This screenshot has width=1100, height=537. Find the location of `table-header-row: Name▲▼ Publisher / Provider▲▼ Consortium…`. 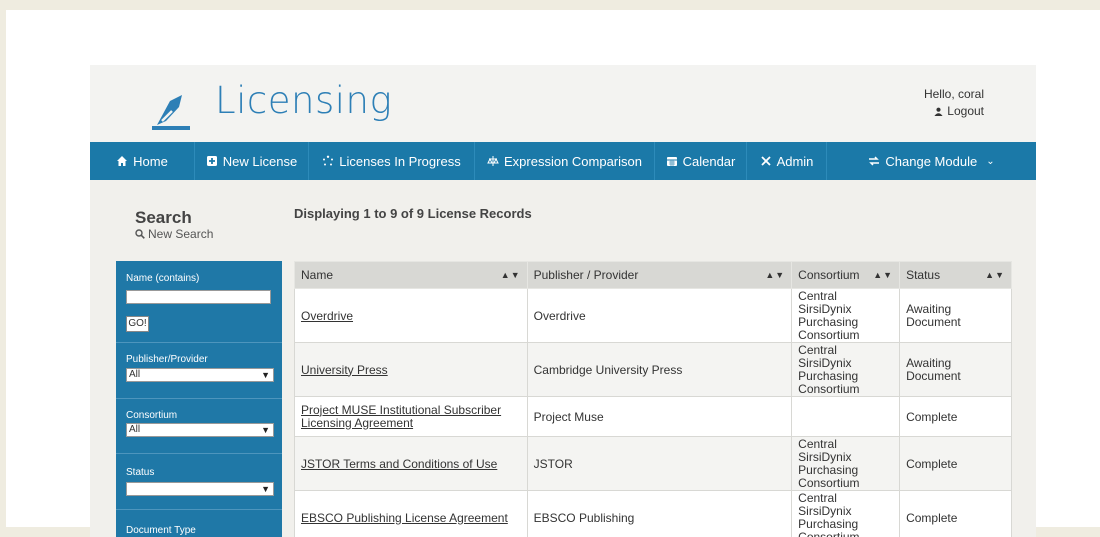

table-header-row: Name▲▼ Publisher / Provider▲▼ Consortium… is located at coordinates (653, 275).